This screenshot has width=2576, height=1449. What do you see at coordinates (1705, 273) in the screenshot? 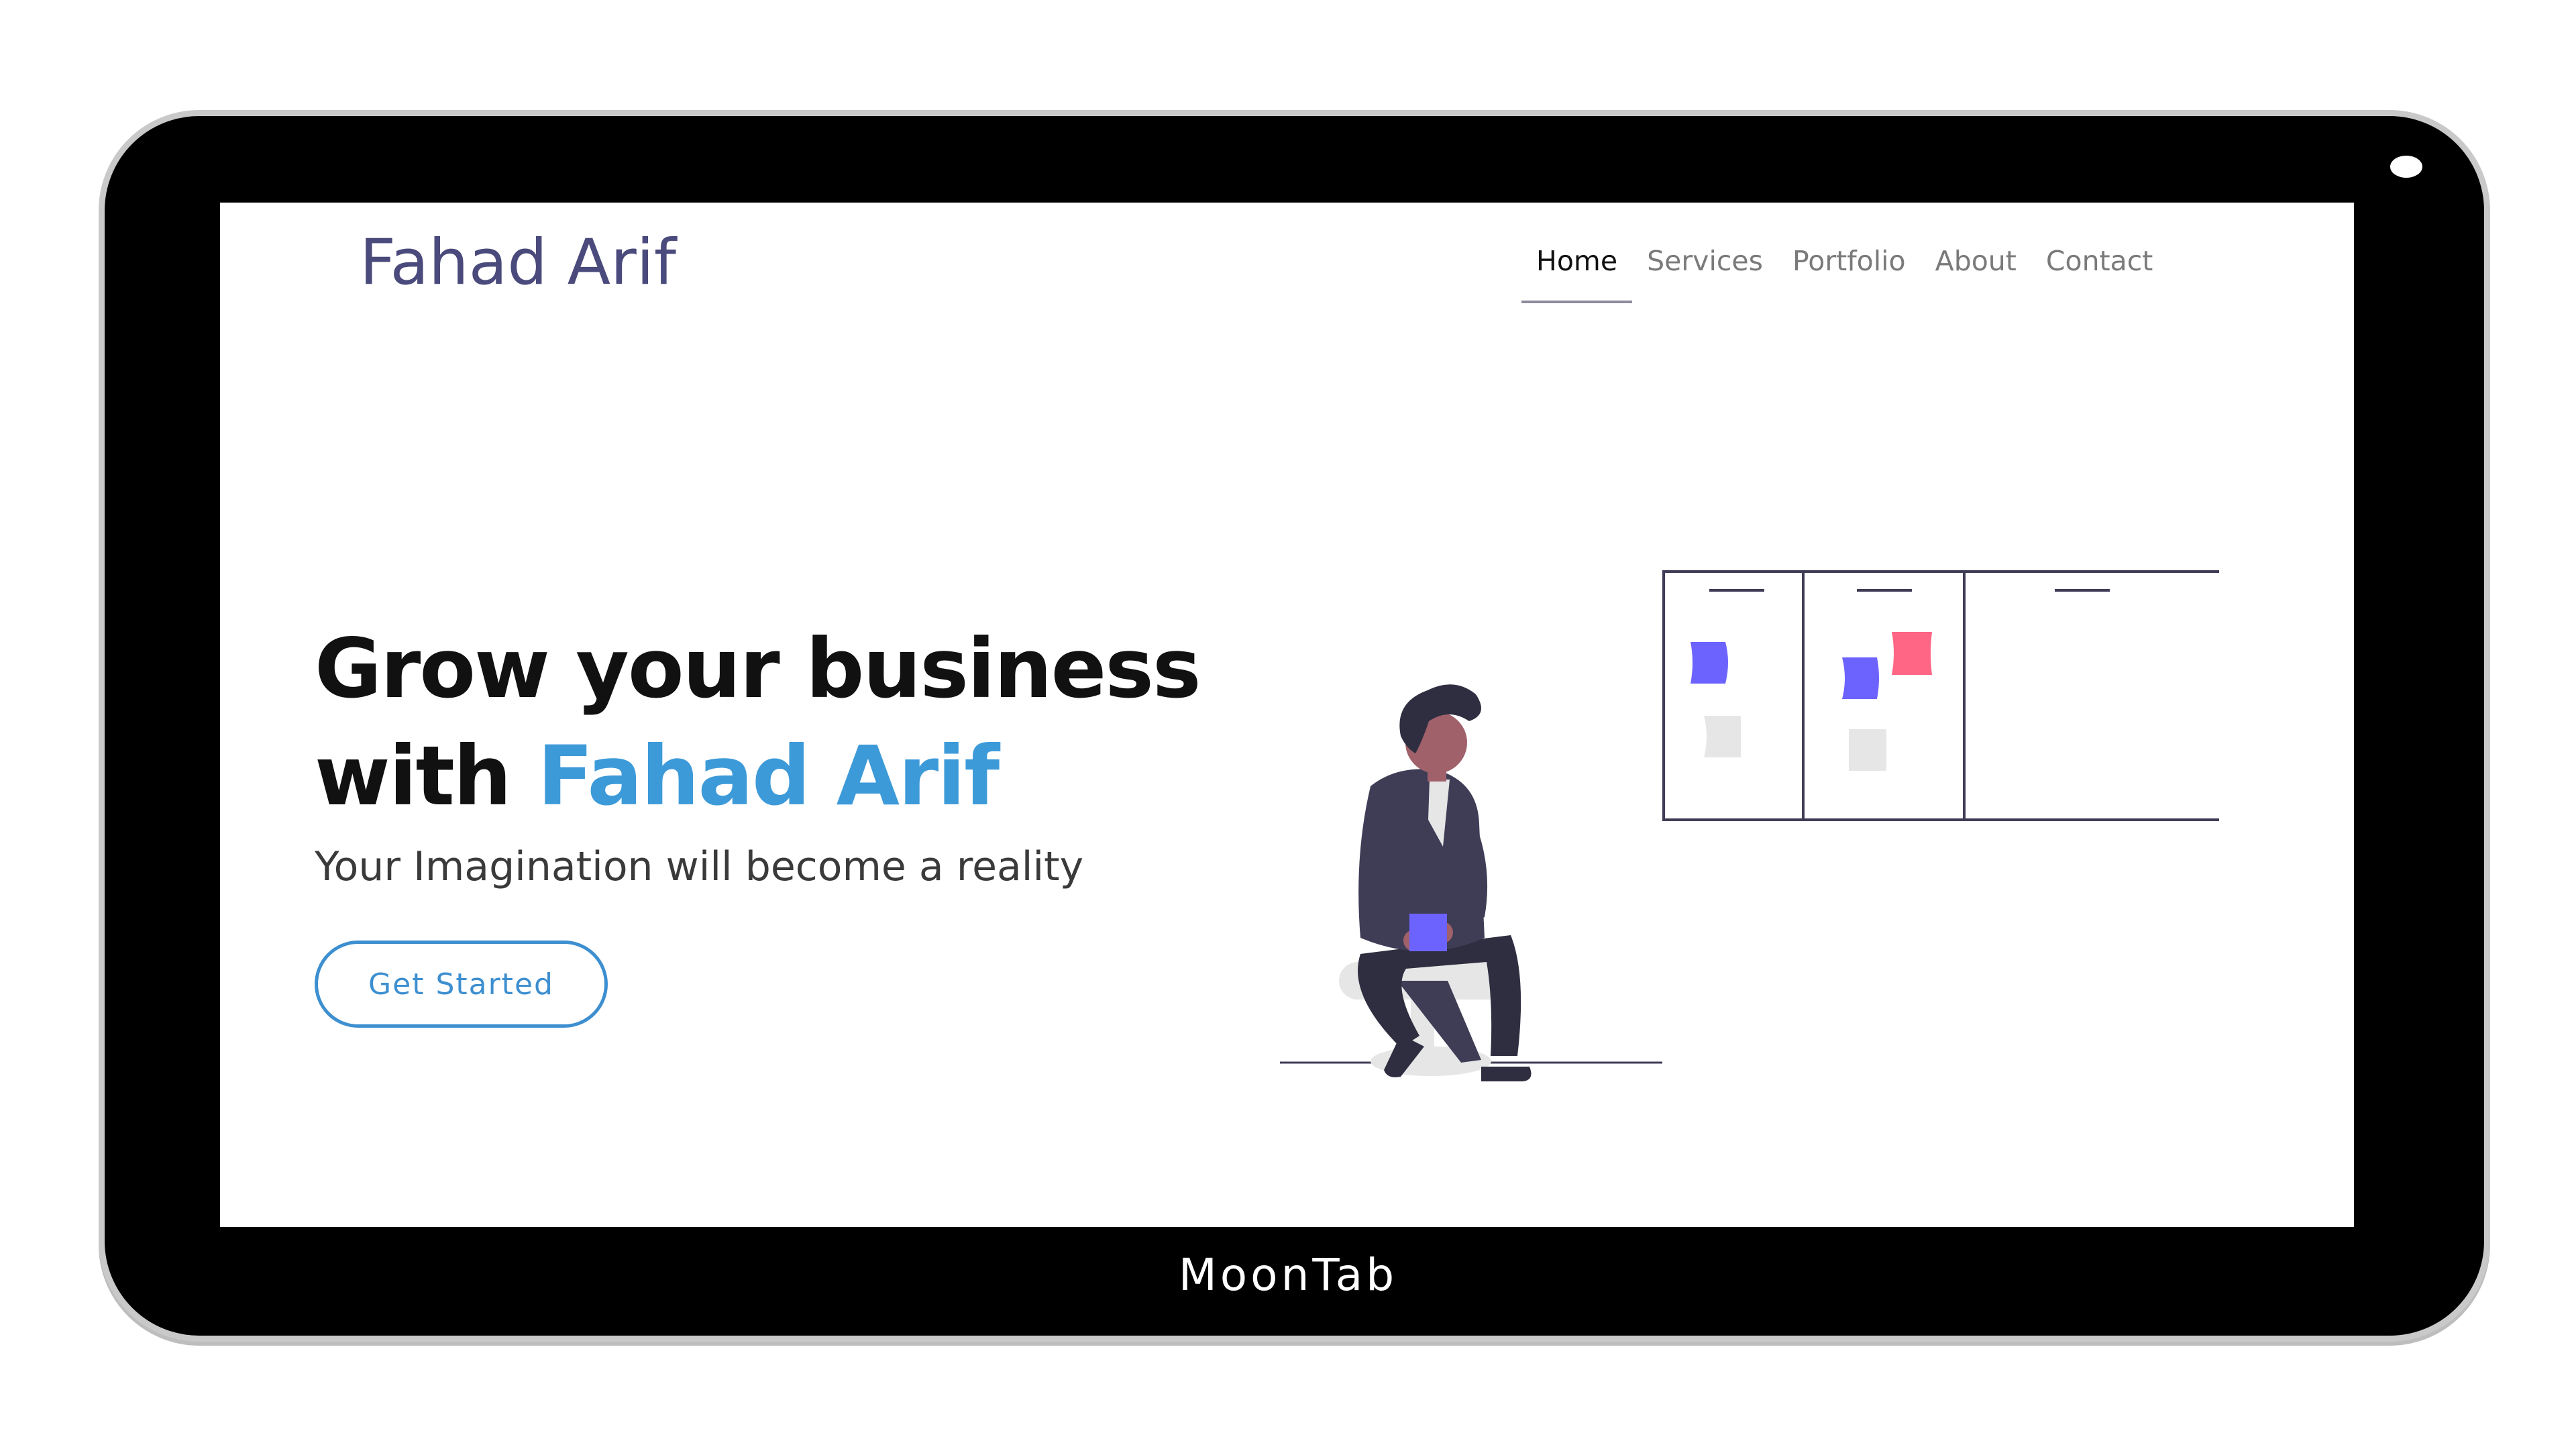
I see `nav-services: Services` at bounding box center [1705, 273].